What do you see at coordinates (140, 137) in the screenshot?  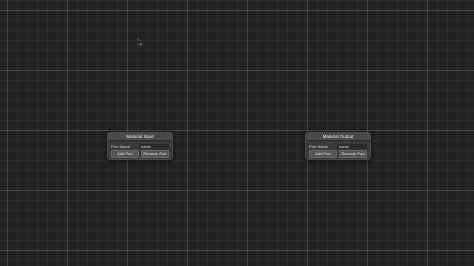 I see `node-title: Material Input` at bounding box center [140, 137].